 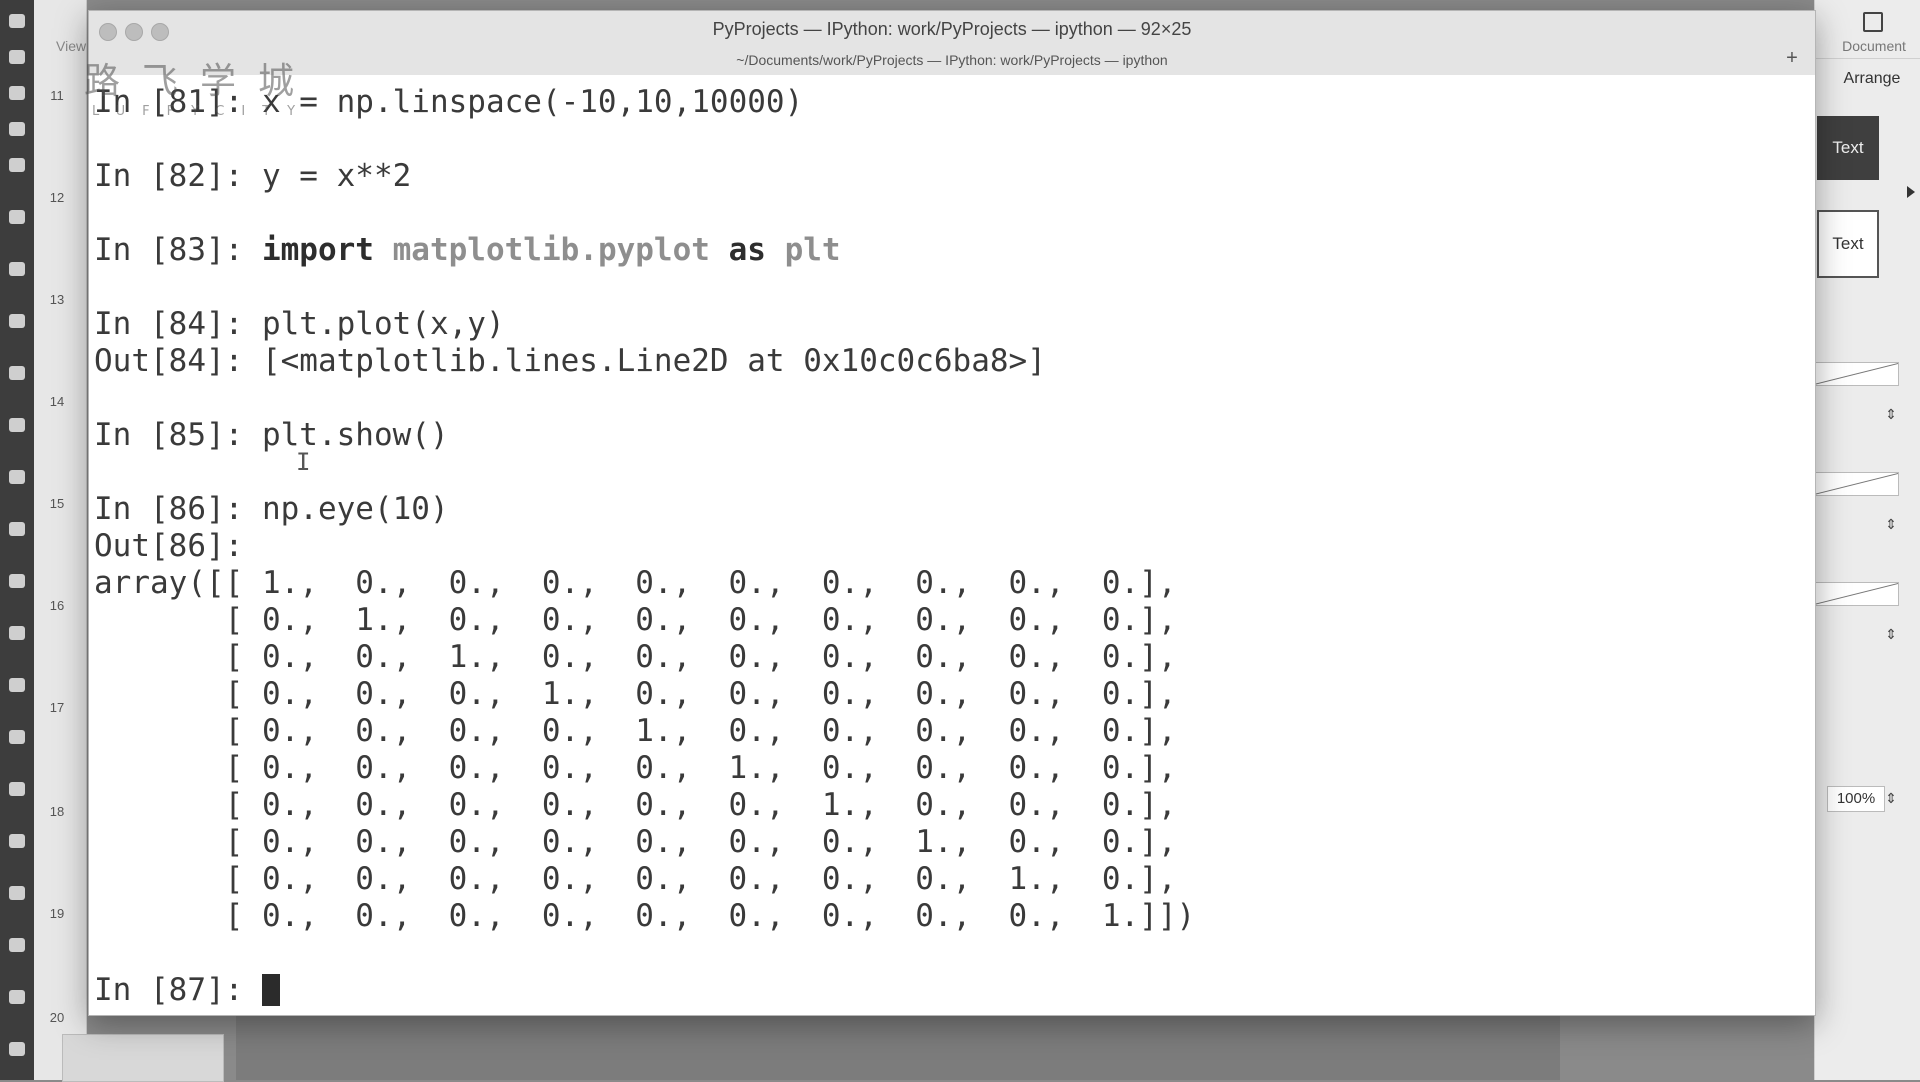 What do you see at coordinates (898, 1047) in the screenshot?
I see `canvas-background` at bounding box center [898, 1047].